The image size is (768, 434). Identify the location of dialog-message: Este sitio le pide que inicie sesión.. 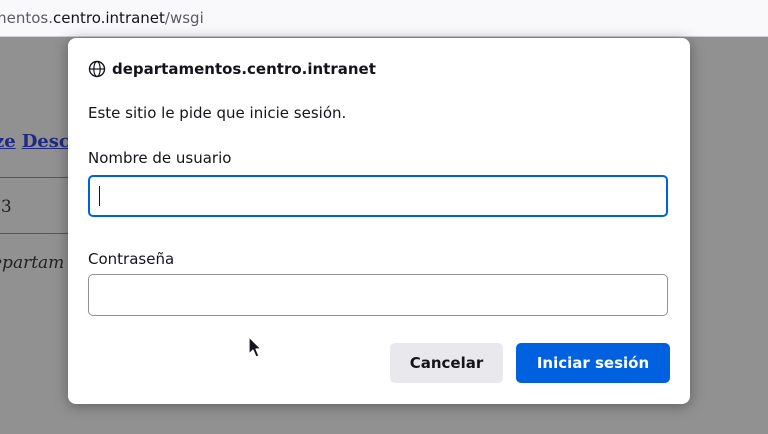
(217, 113).